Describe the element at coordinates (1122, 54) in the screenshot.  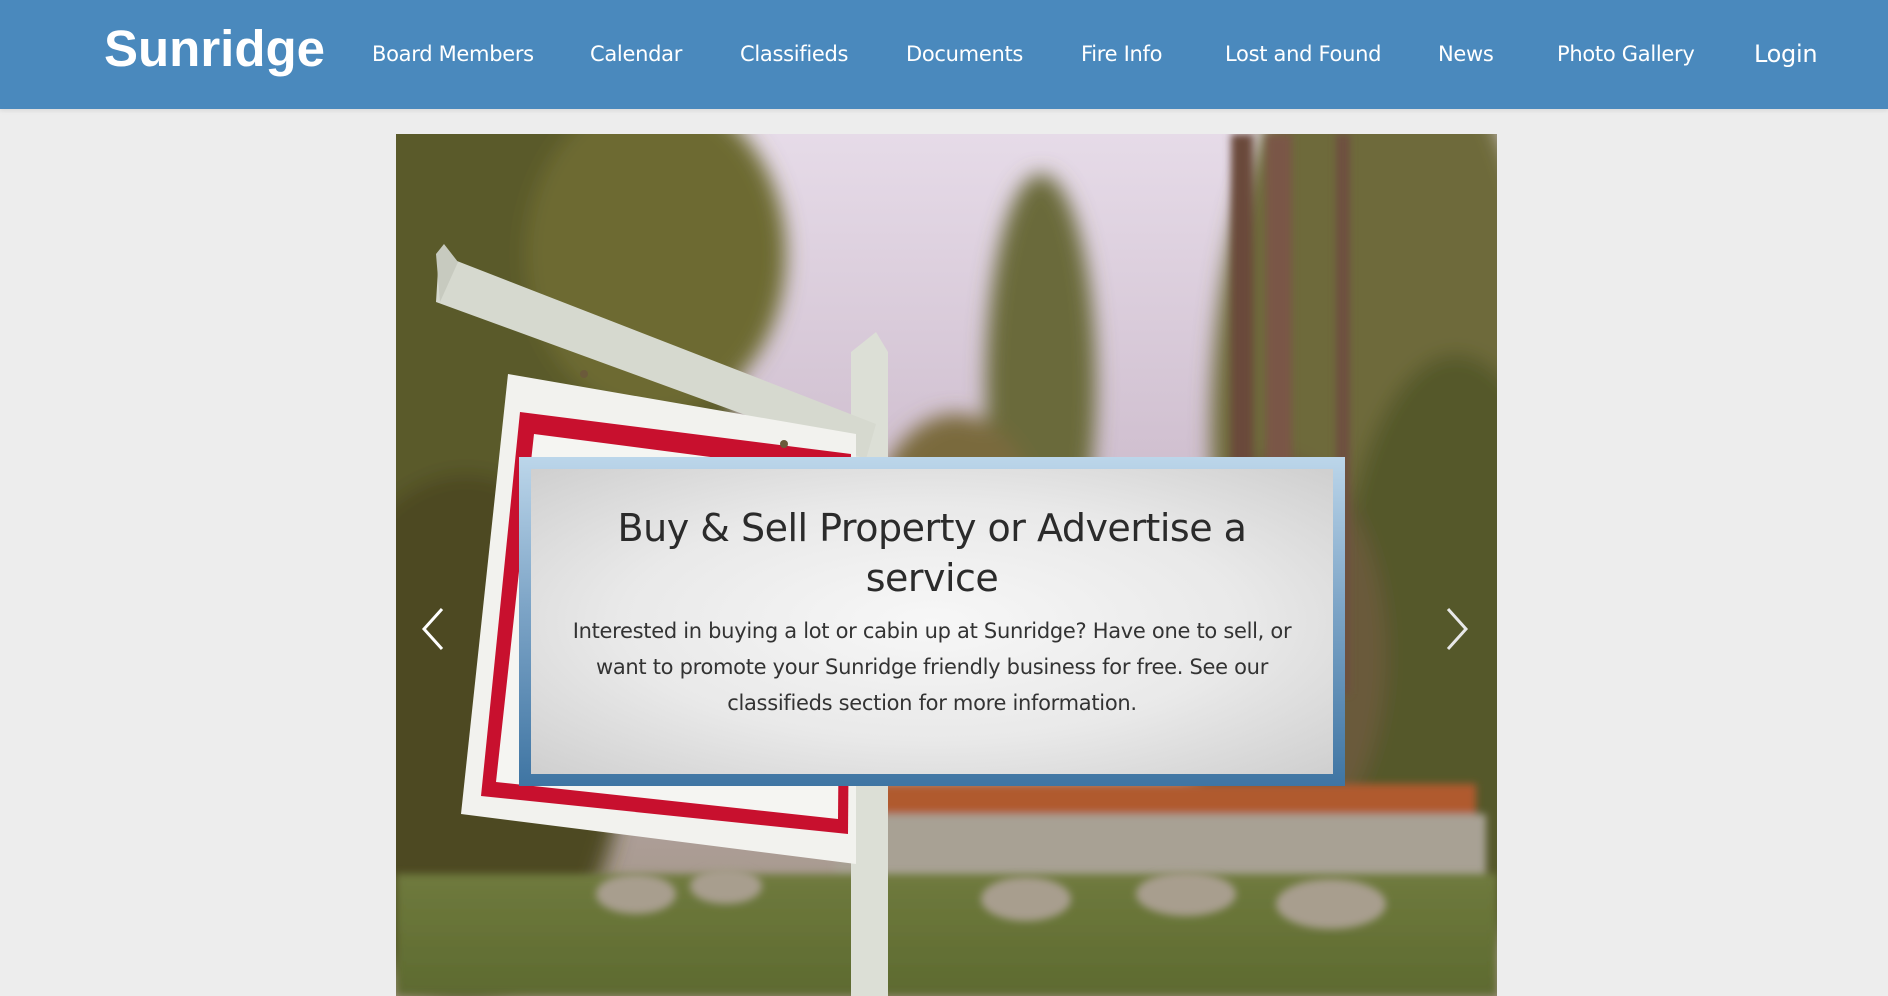
I see `nav-fire-info: Fire Info` at that location.